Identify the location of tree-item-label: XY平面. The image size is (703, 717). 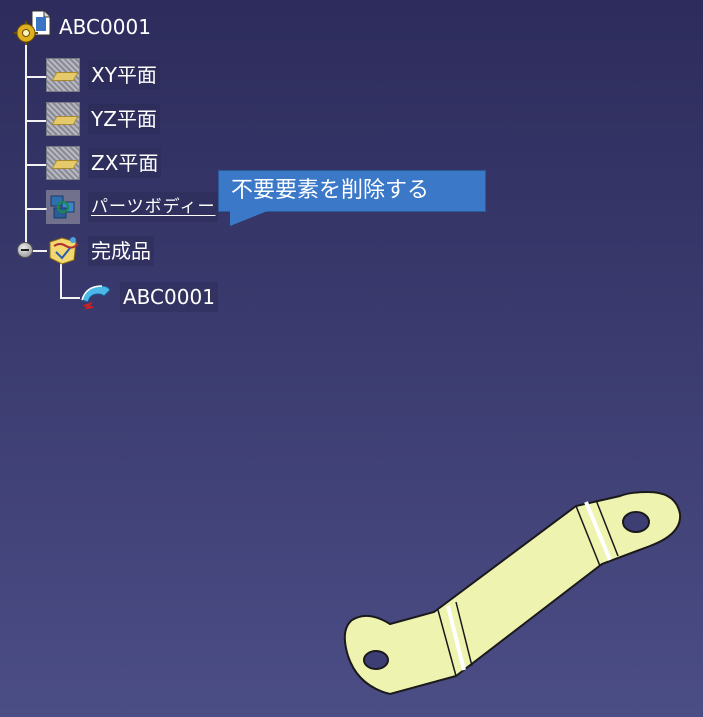
(124, 75).